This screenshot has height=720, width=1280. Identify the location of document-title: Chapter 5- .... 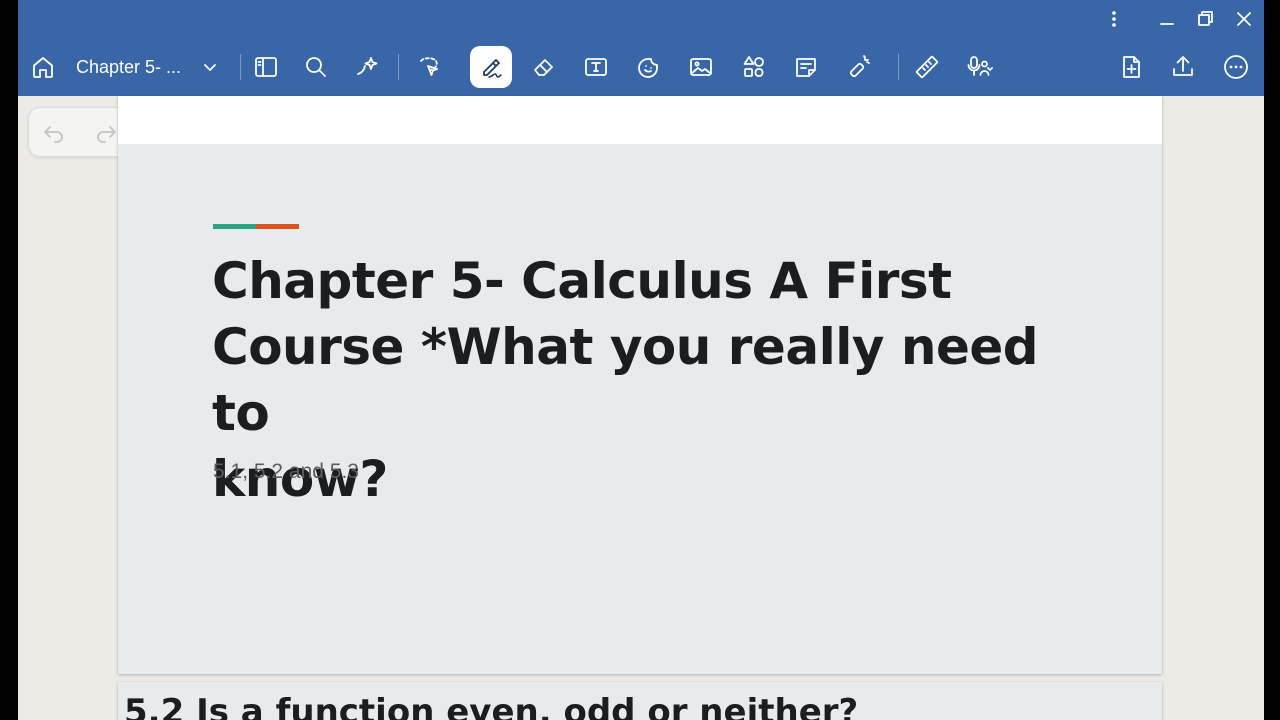
(128, 67).